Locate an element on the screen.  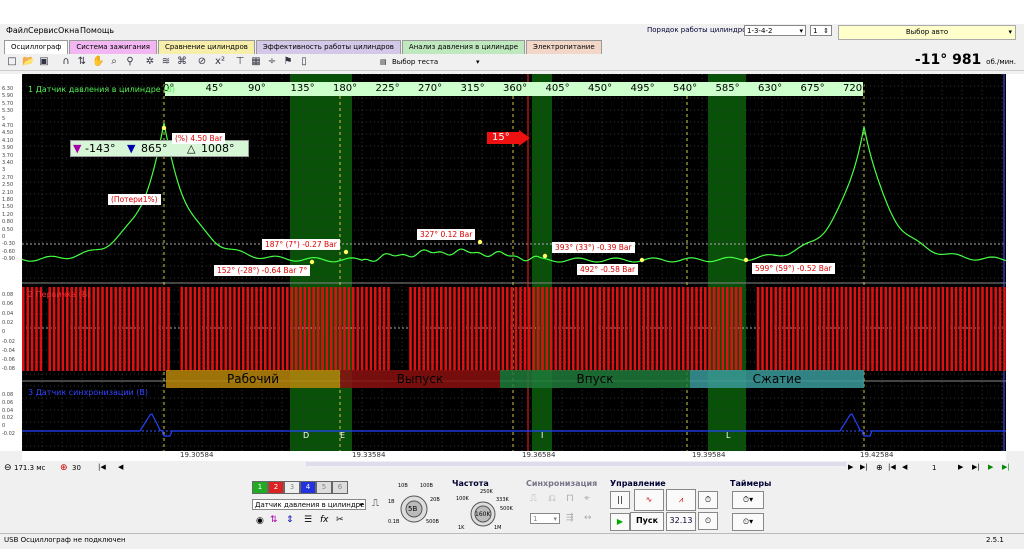
tab-4: Анализ давления в цилиндре is located at coordinates (463, 47).